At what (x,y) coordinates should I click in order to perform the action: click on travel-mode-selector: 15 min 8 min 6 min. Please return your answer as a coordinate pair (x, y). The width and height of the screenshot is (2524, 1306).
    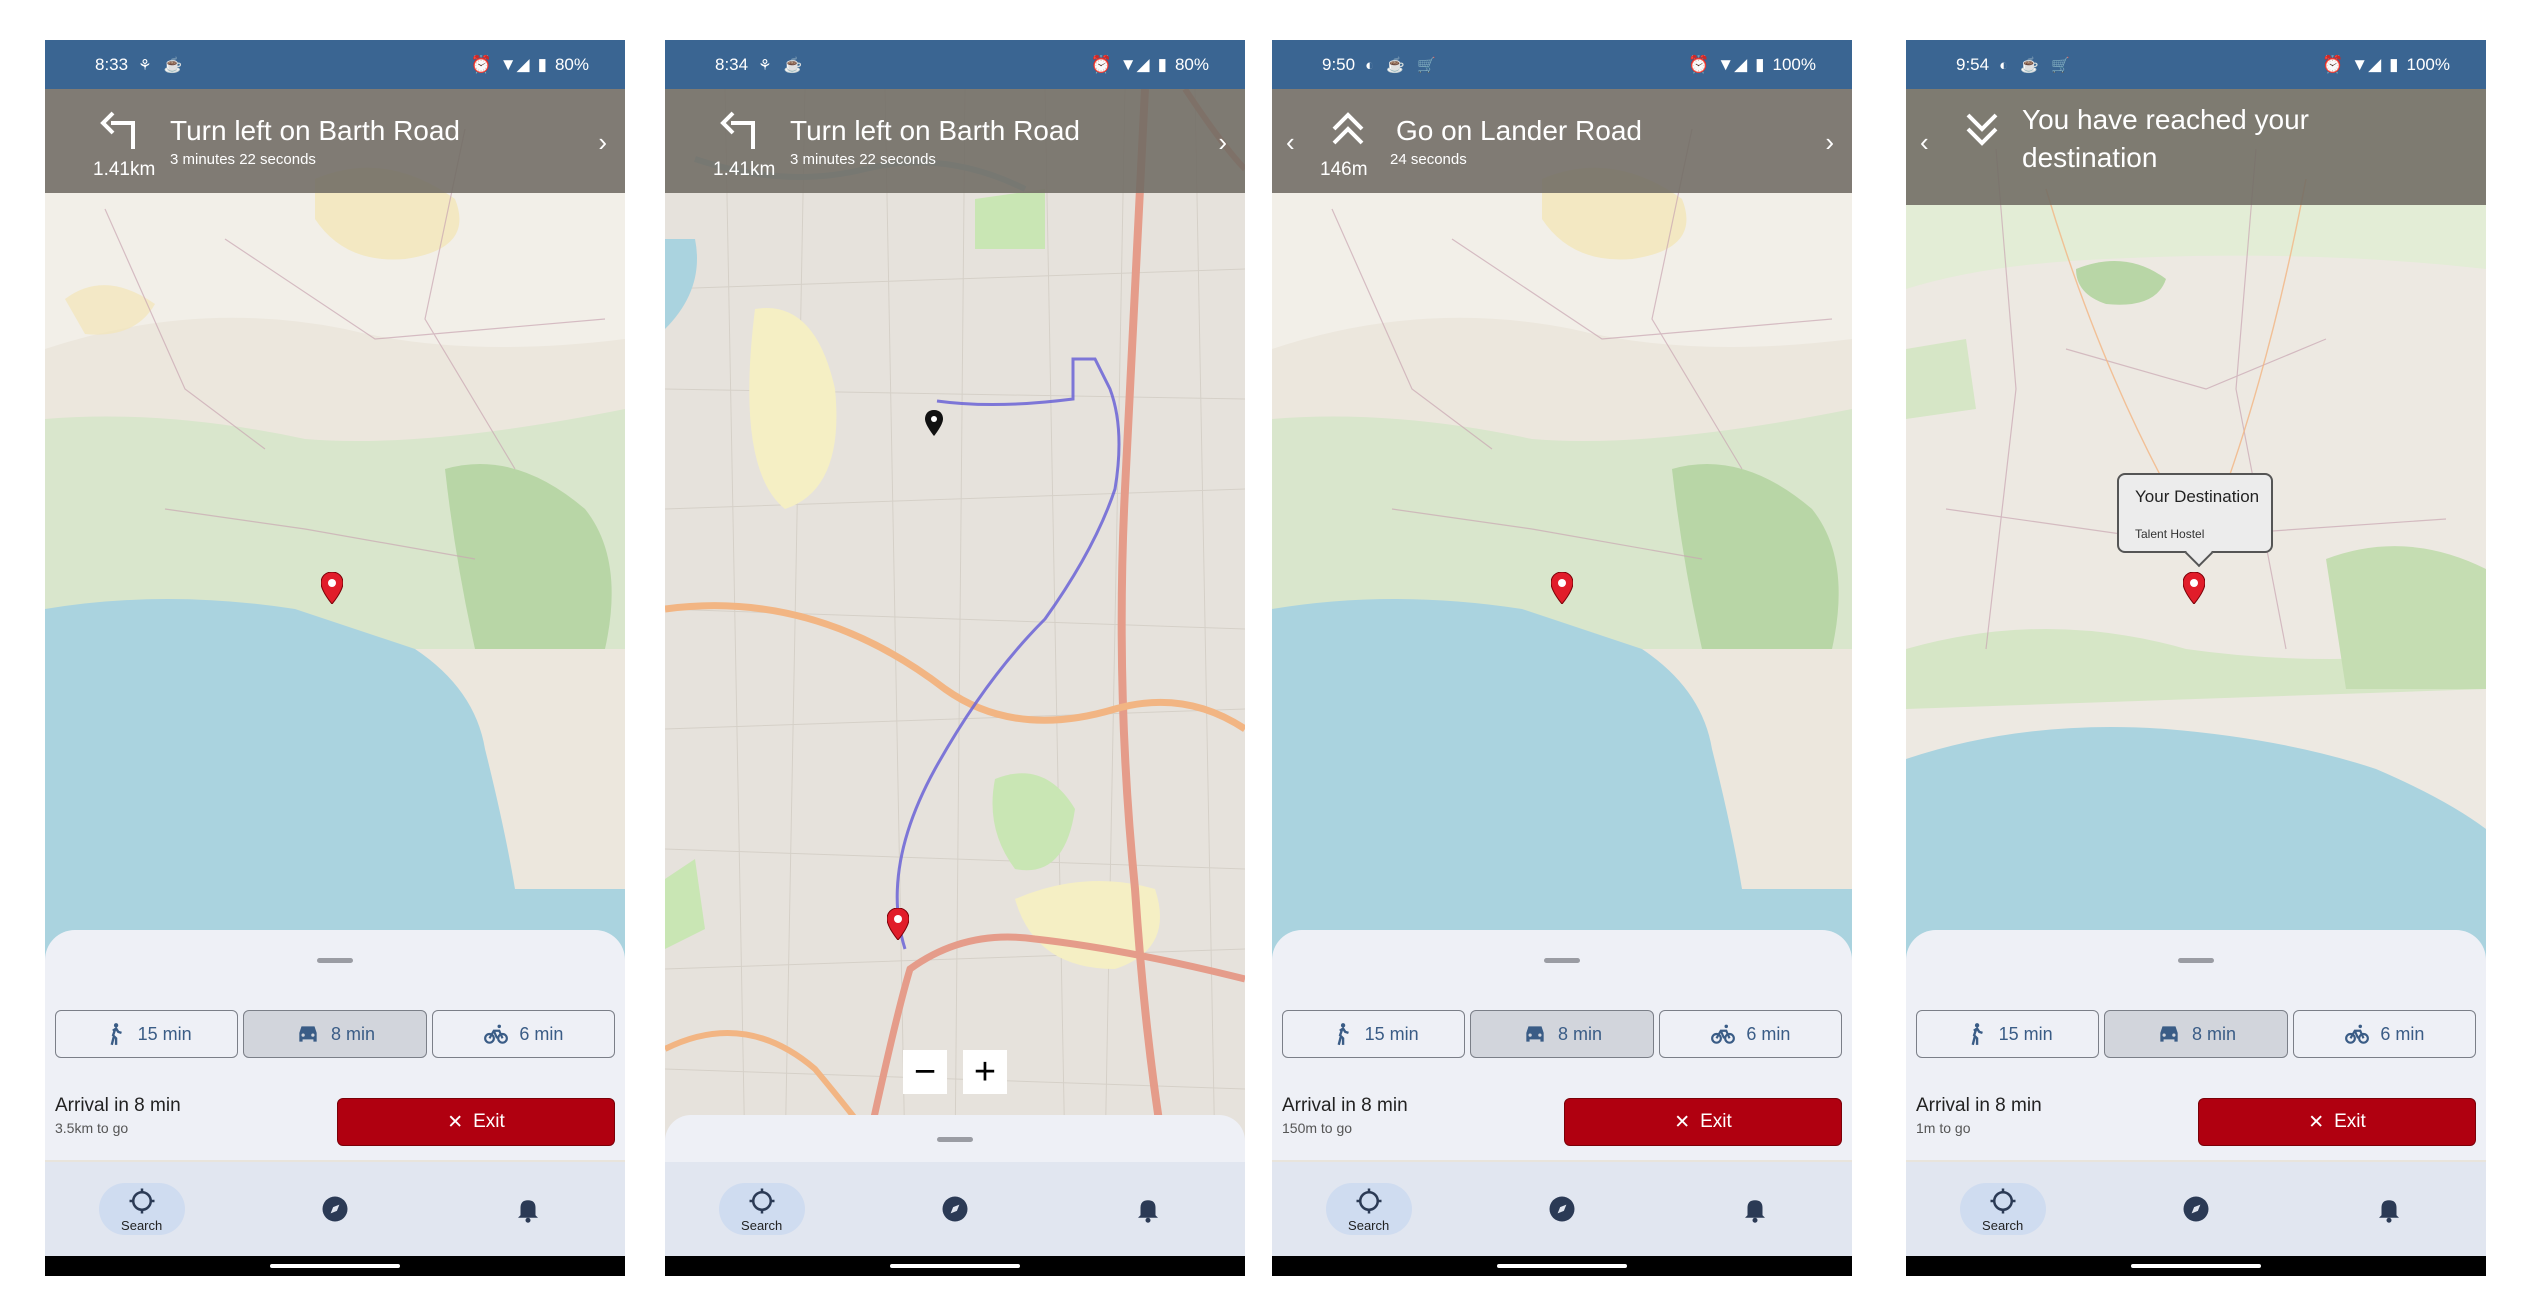
    Looking at the image, I should click on (1562, 1034).